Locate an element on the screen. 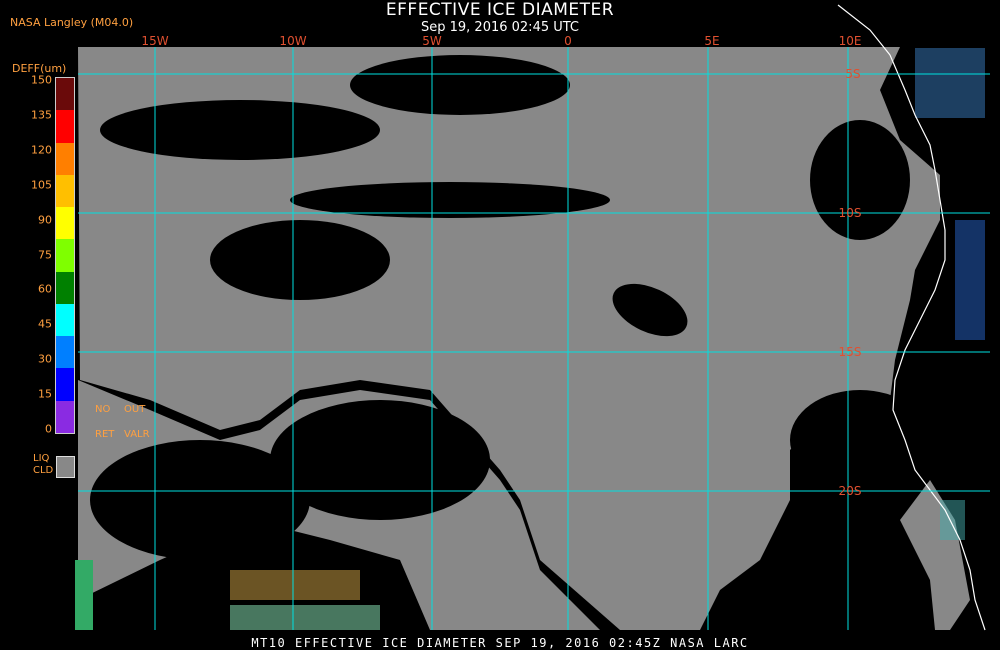  lon-label-5e: 5E is located at coordinates (712, 41).